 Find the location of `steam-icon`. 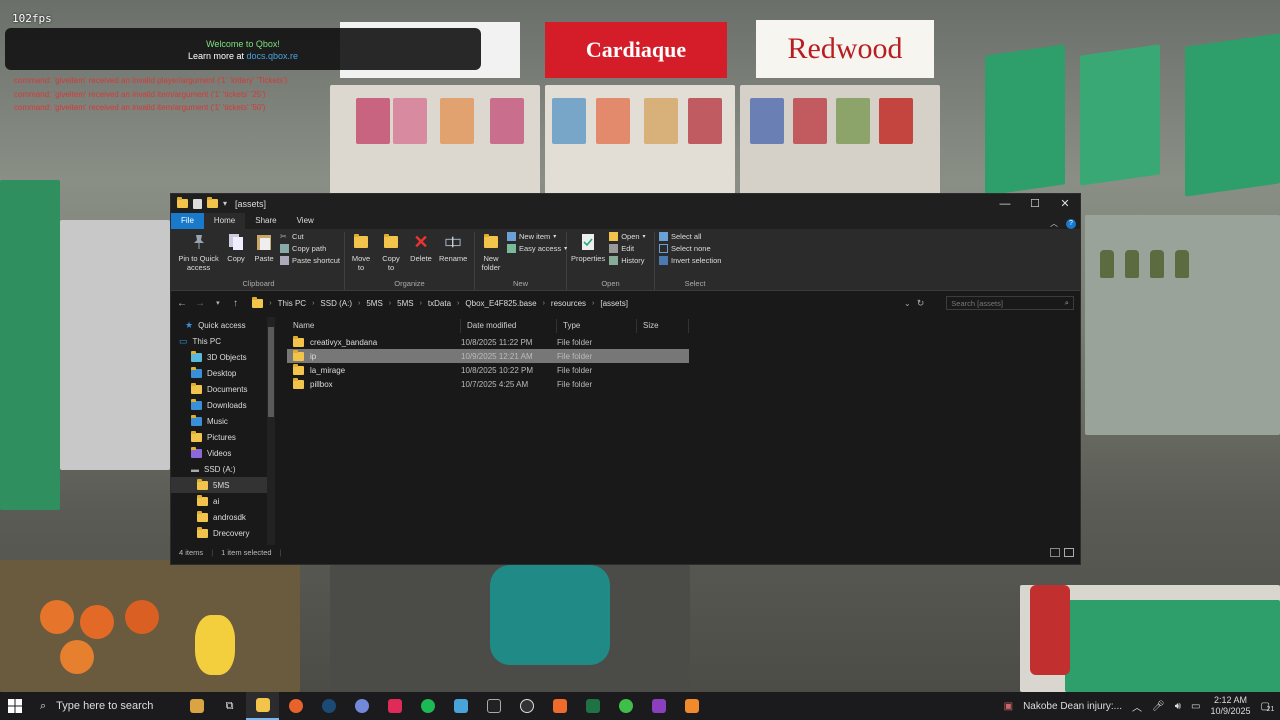

steam-icon is located at coordinates (328, 706).